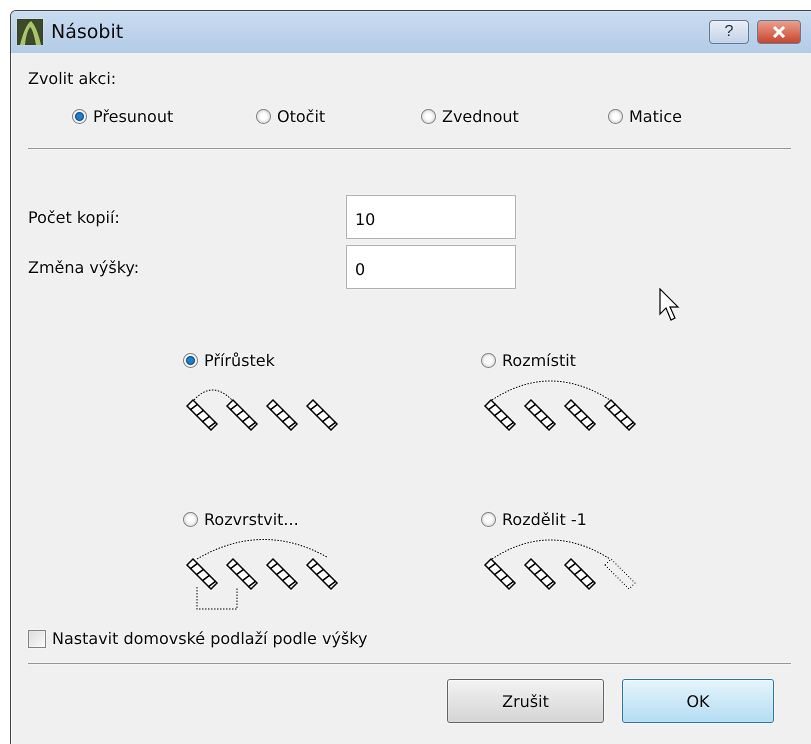  Describe the element at coordinates (431, 267) in the screenshot. I see `input-field: 0` at that location.